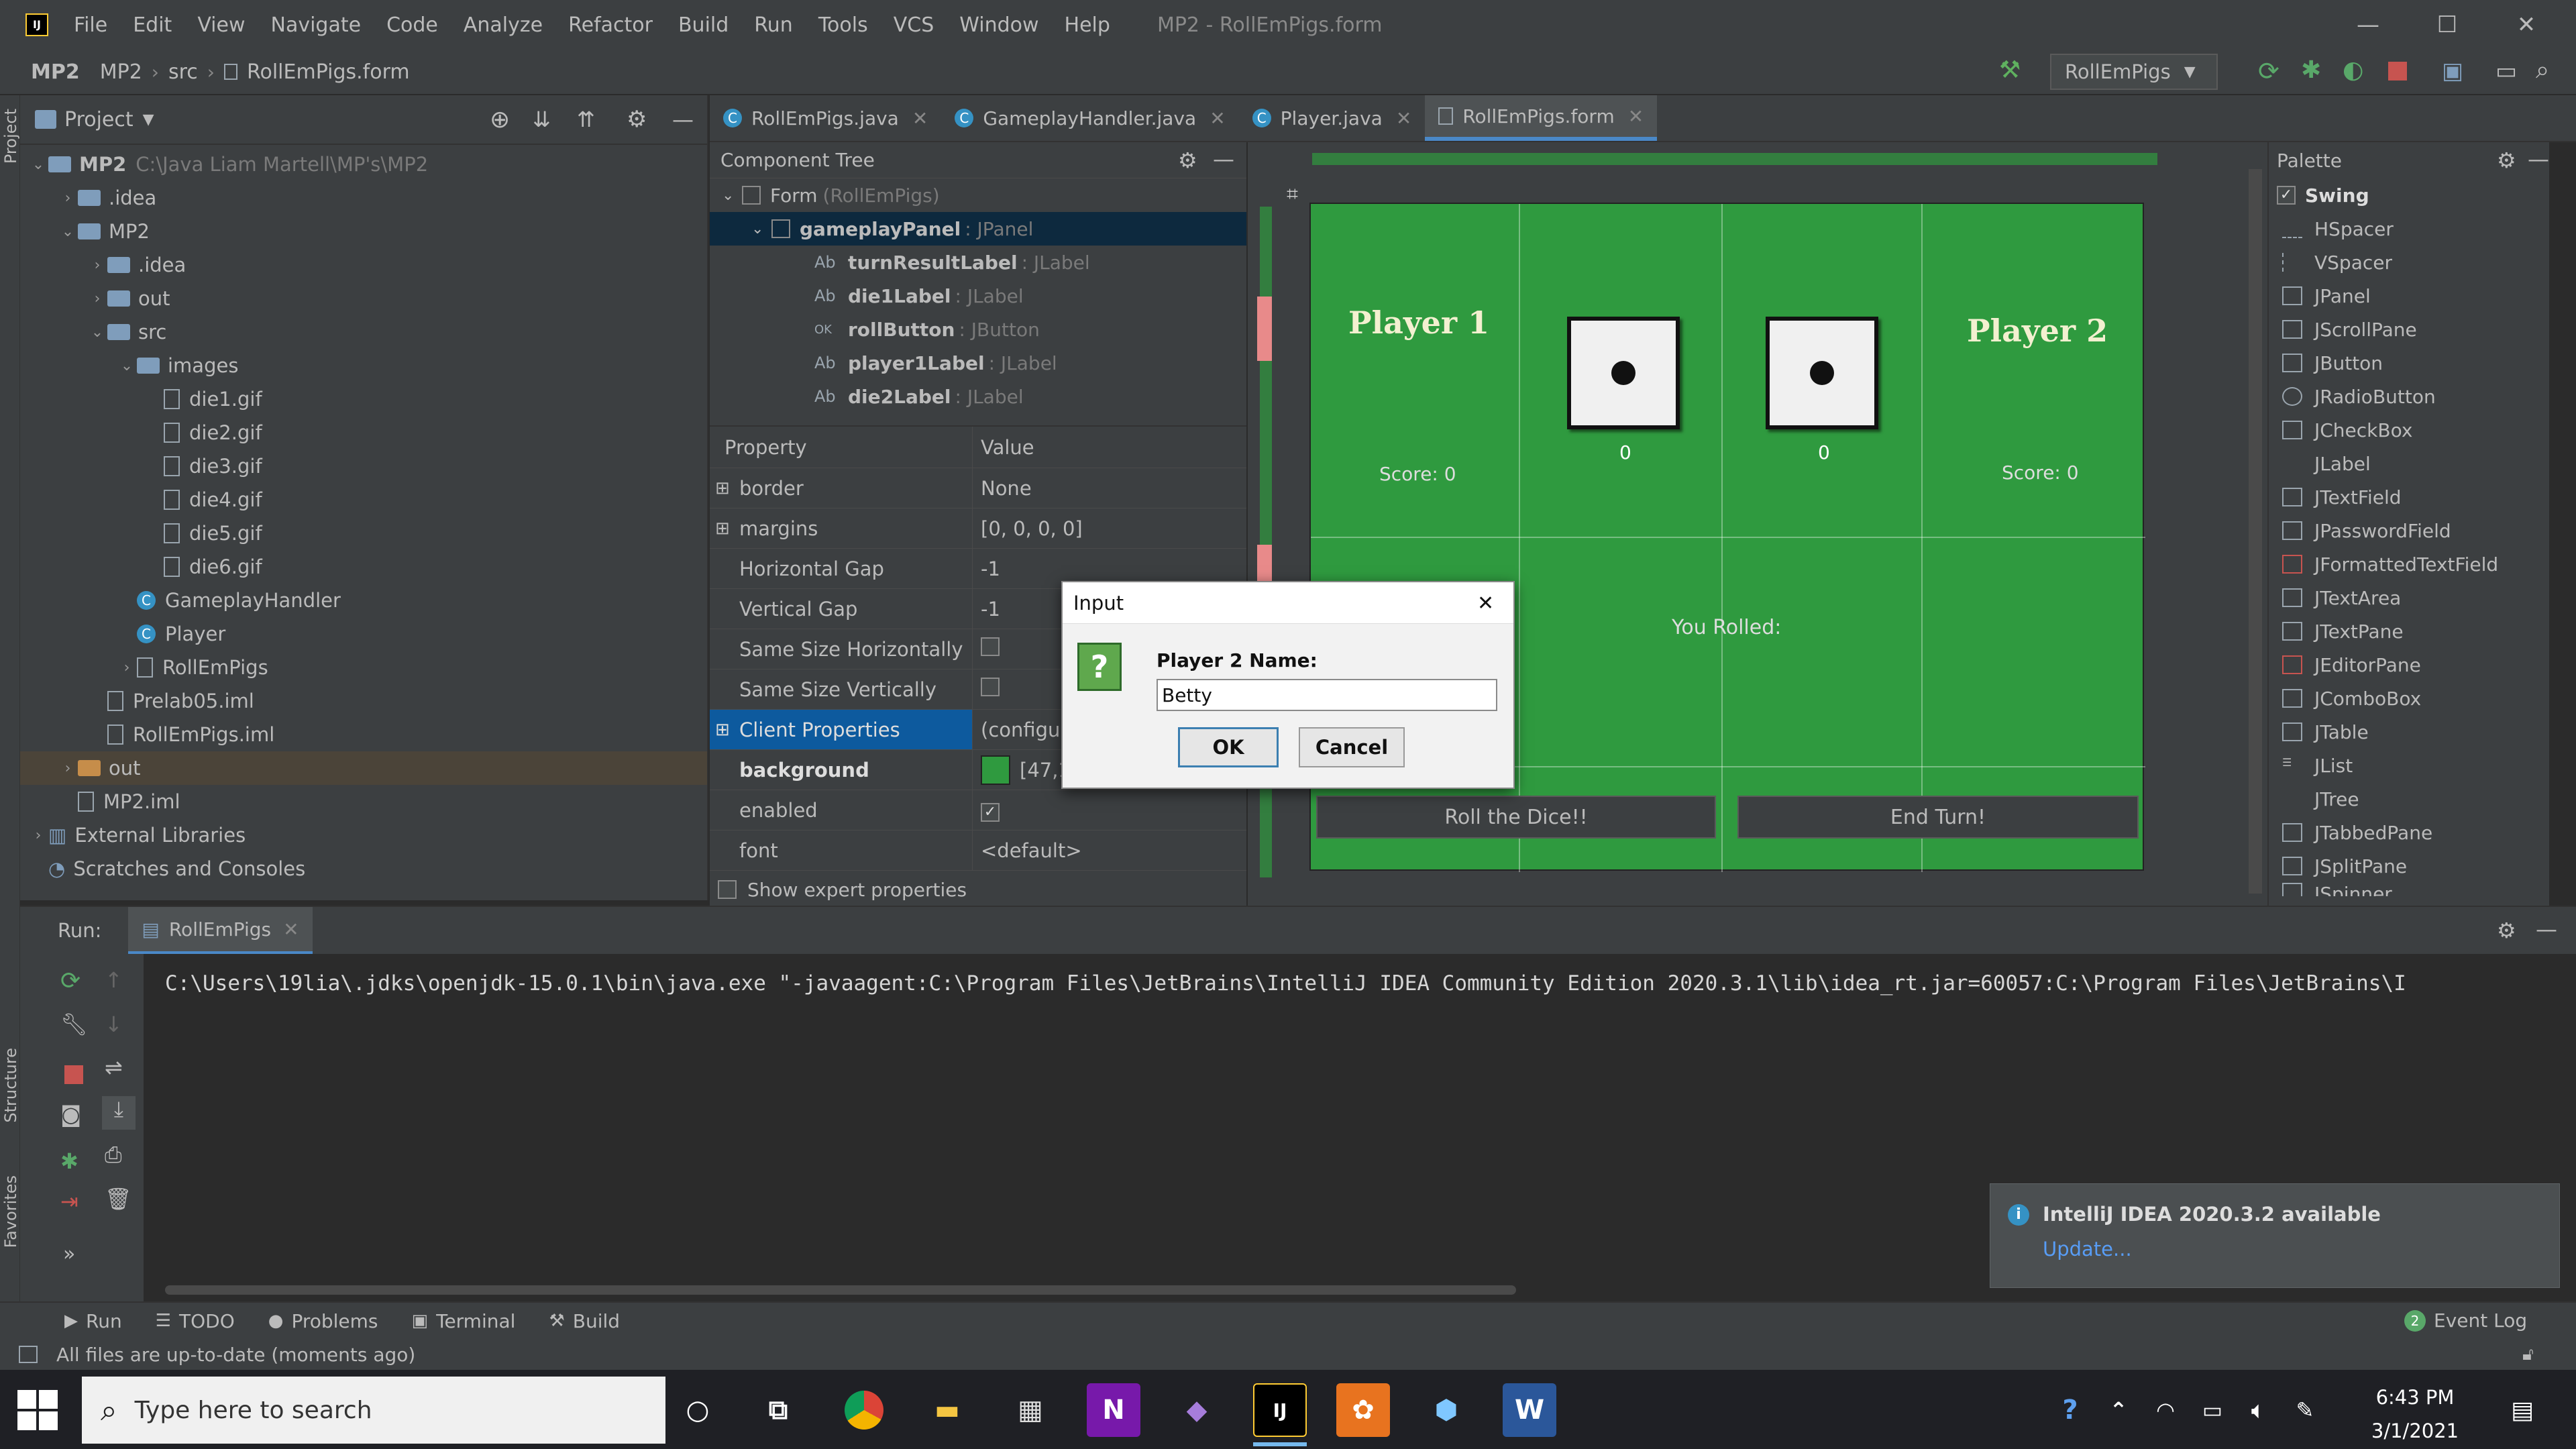  Describe the element at coordinates (363, 868) in the screenshot. I see `tree-row-scratches: ◔ Scratches and Consoles` at that location.